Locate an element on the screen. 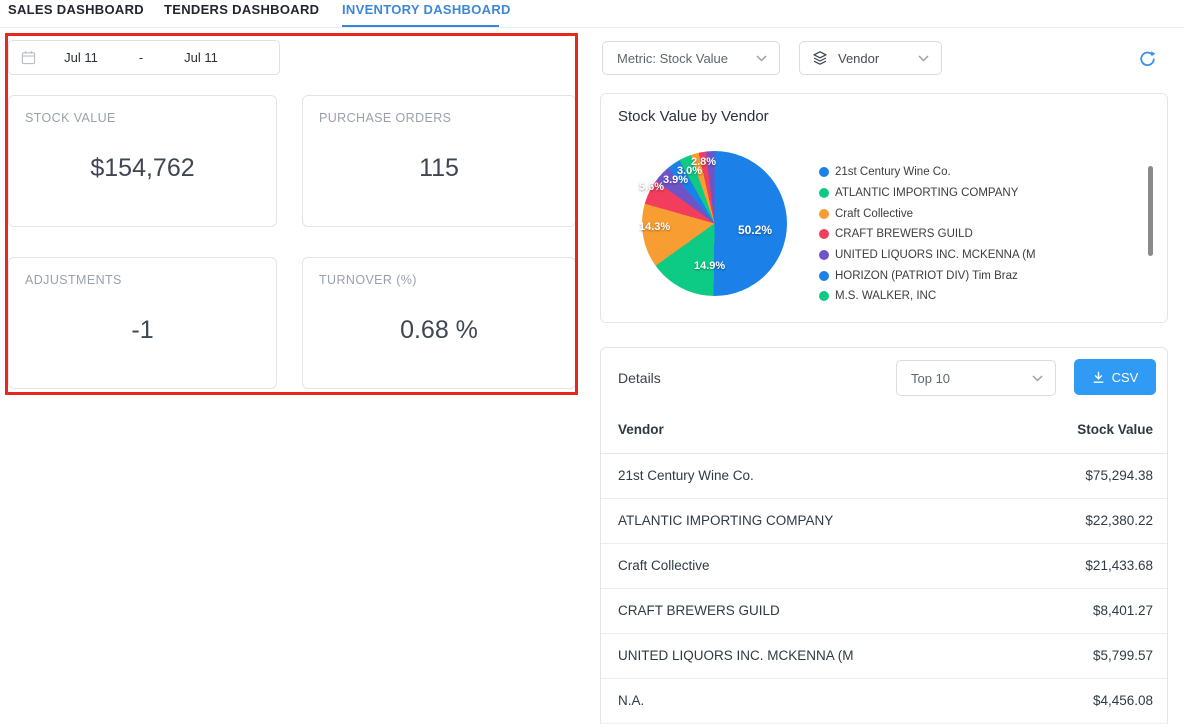  details-title: Details is located at coordinates (639, 378).